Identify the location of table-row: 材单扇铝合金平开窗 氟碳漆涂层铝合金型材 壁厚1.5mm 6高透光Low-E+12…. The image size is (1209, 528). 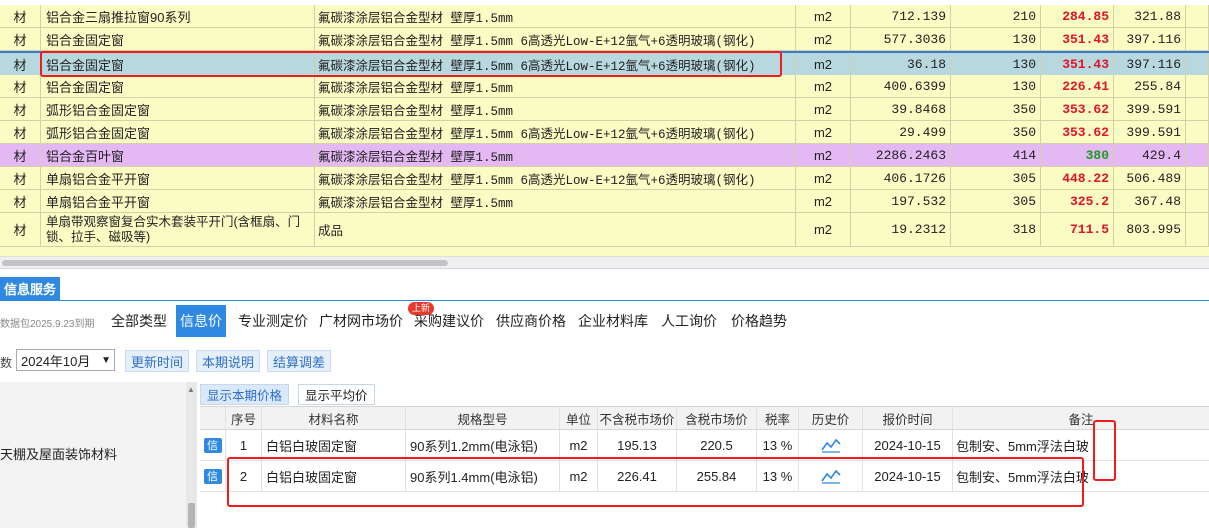
(604, 178).